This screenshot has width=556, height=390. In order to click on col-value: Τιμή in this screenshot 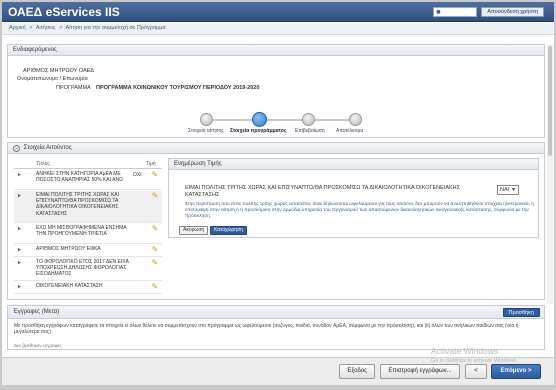, I will do `click(151, 164)`.